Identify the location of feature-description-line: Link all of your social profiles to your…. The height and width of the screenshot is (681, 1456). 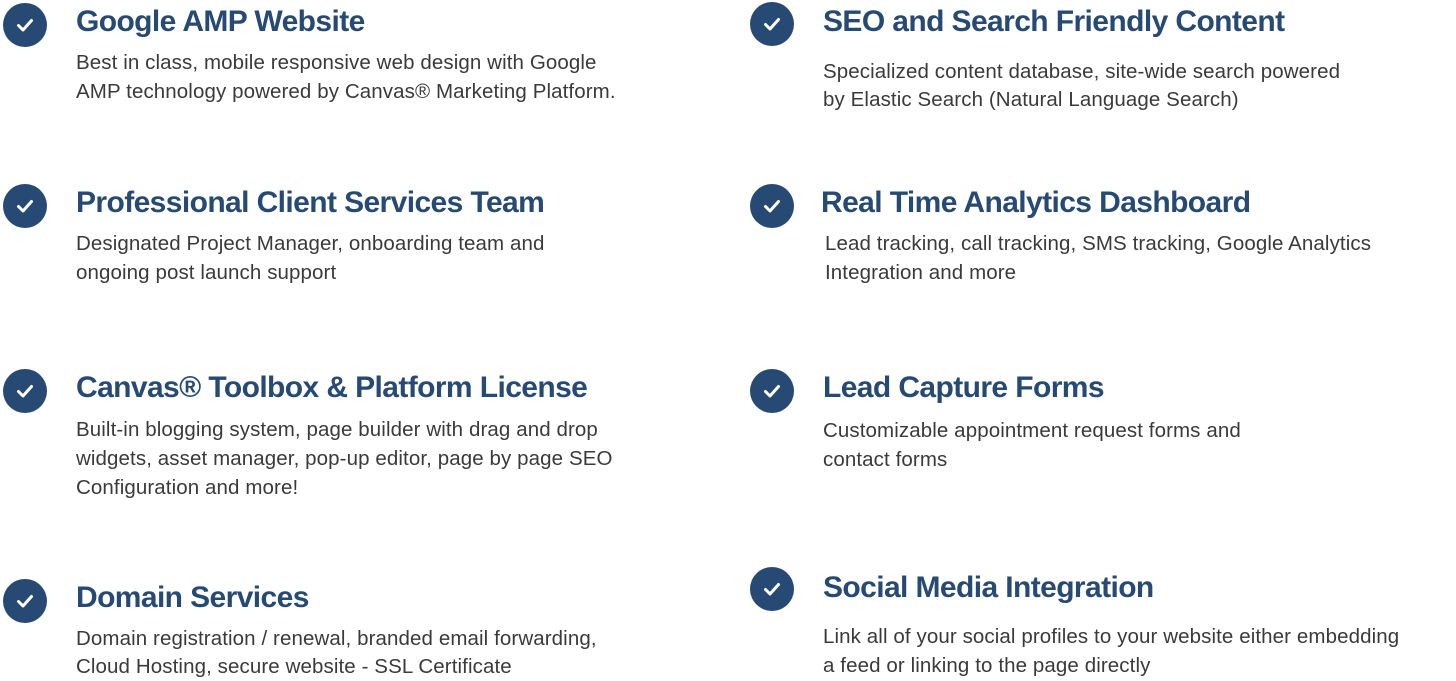
(1111, 636).